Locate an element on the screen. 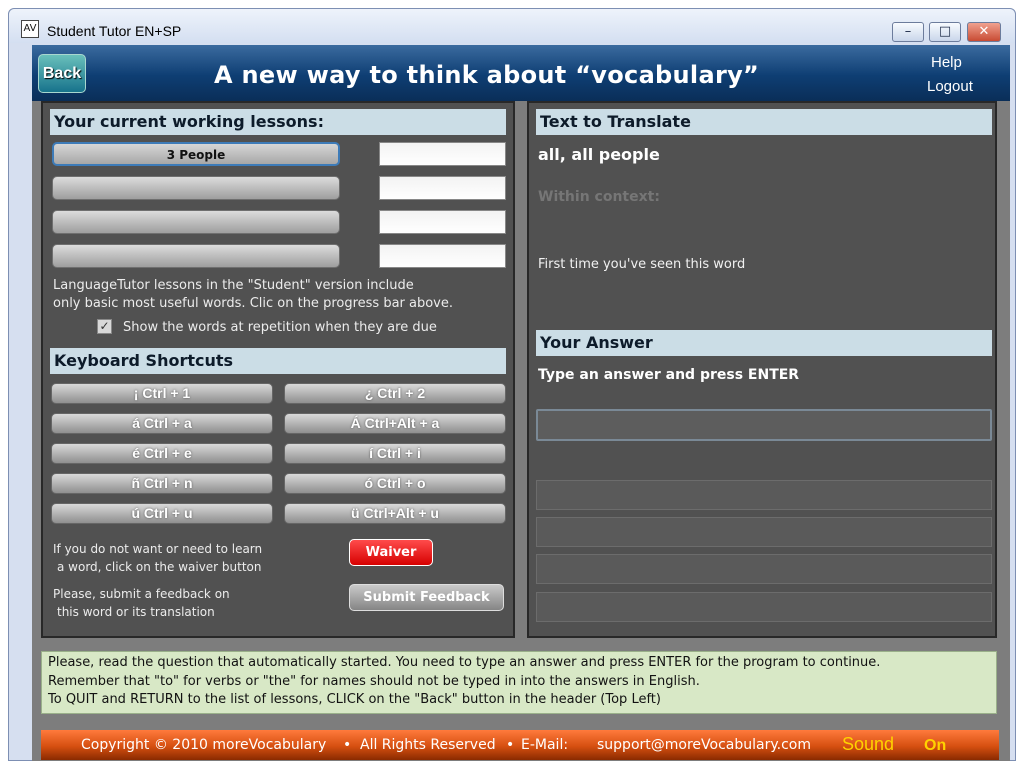 The height and width of the screenshot is (767, 1024). shortcut-button: é Ctrl + e is located at coordinates (162, 453).